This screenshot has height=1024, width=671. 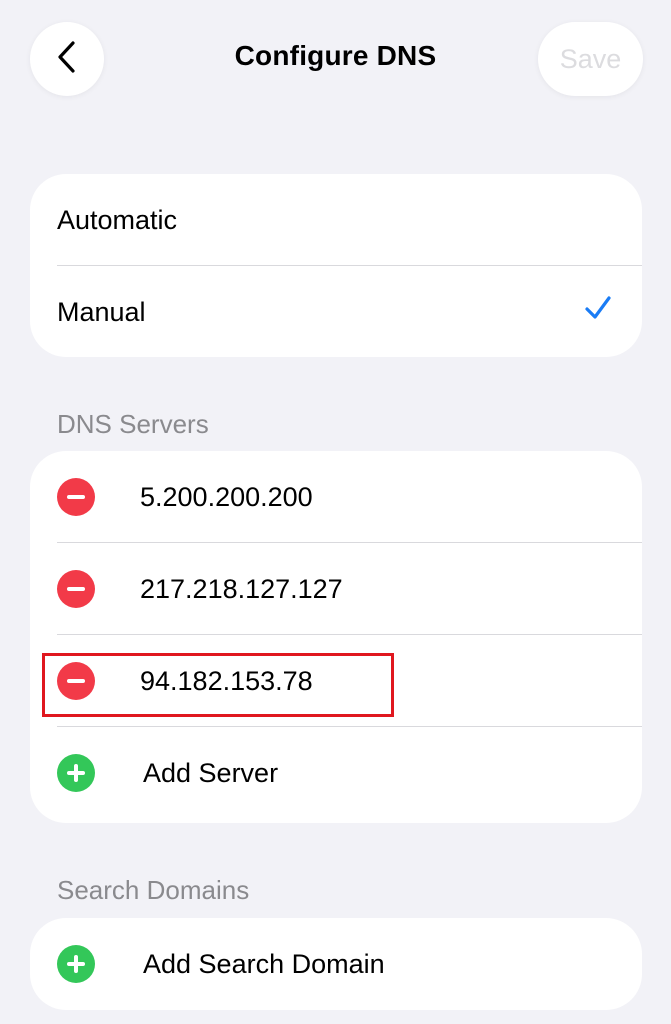 I want to click on dns-server-address: 217.218.127.127, so click(x=241, y=589).